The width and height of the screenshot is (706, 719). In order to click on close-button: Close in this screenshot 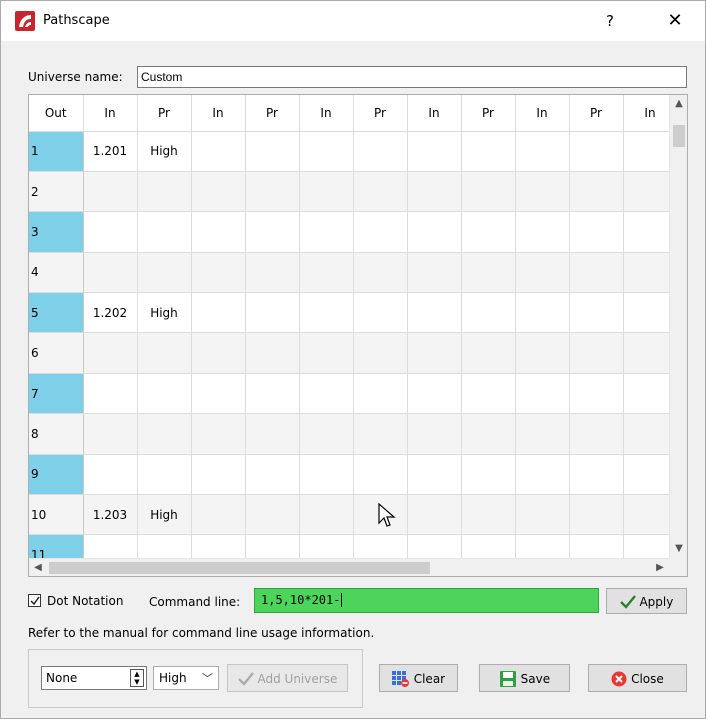, I will do `click(637, 678)`.